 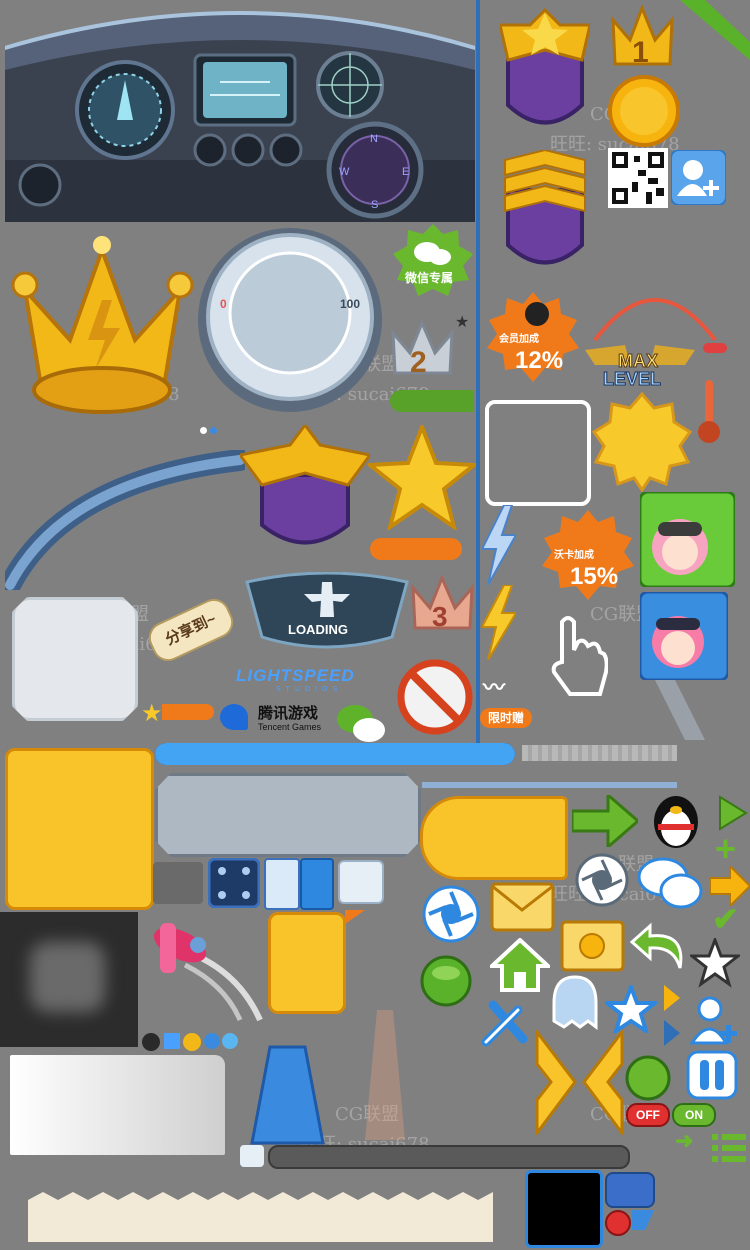 I want to click on green-ball-button, so click(x=648, y=1078).